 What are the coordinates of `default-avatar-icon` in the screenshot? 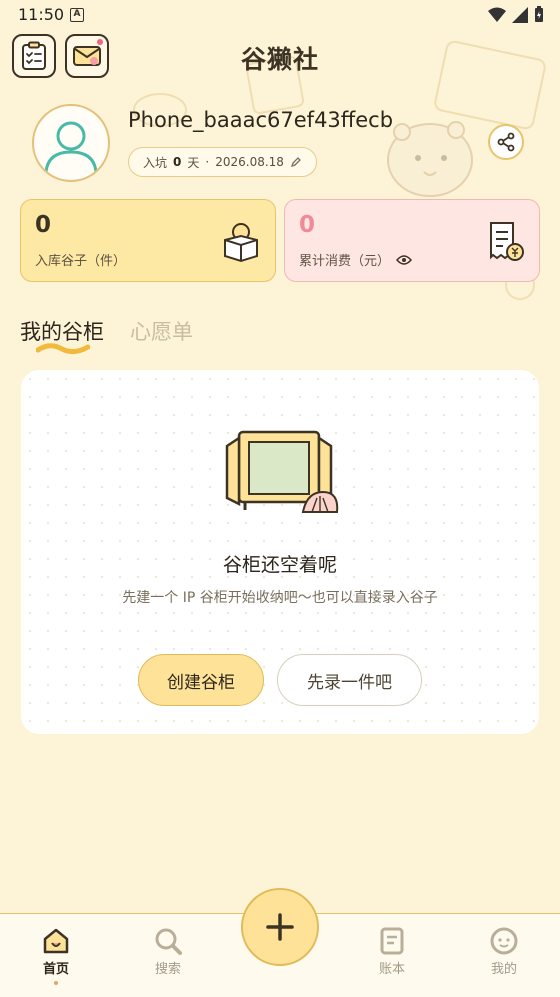 It's located at (71, 147).